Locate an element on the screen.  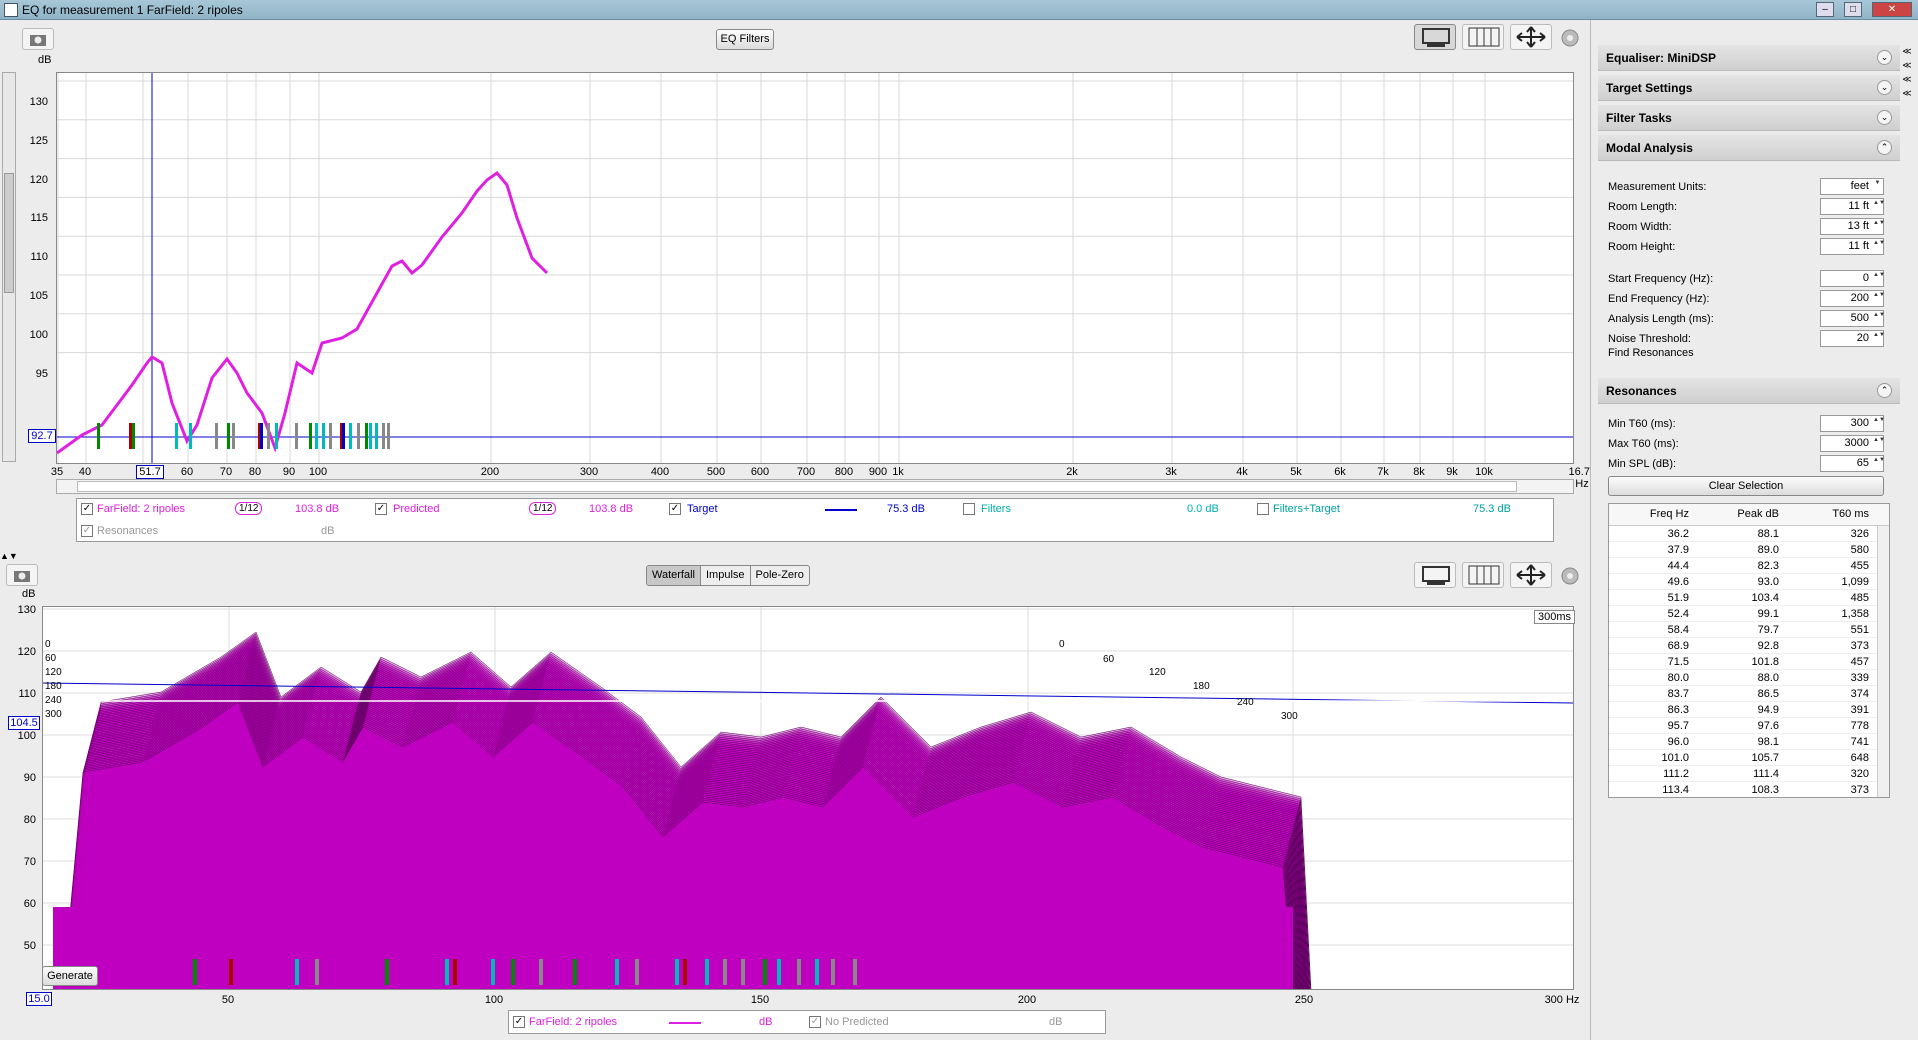
target-level-marker: 104.5 is located at coordinates (24, 723).